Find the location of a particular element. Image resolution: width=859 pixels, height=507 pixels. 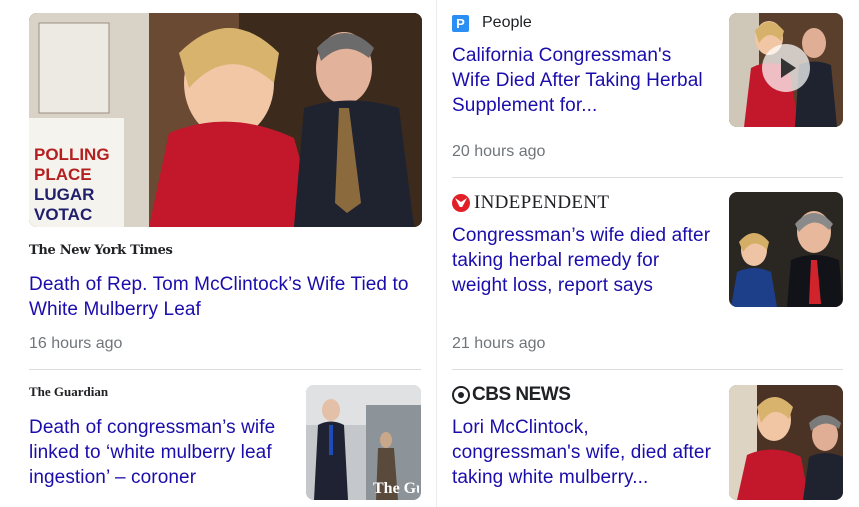

publisher-nyt: The New York Times is located at coordinates (101, 250).